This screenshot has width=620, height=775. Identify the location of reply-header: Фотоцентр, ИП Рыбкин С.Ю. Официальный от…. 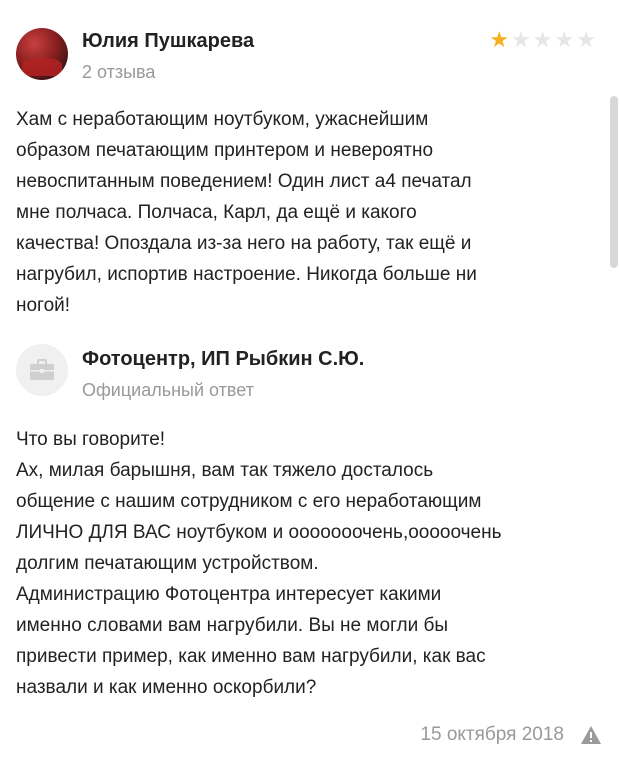
(306, 375).